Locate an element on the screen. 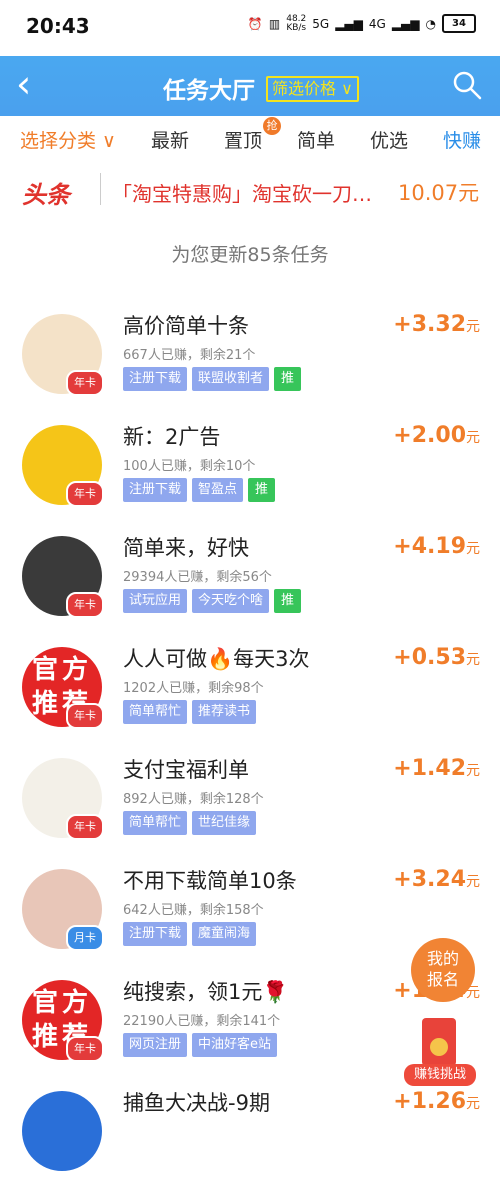  task-title: 纯搜索，领1元🌹 is located at coordinates (206, 992).